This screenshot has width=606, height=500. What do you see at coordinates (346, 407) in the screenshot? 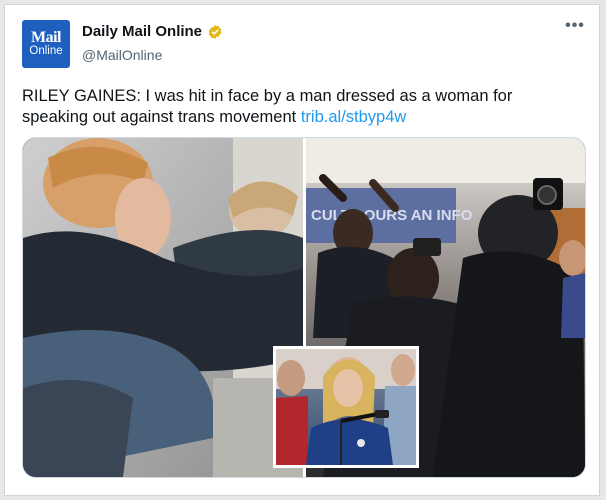
I see `inset-photo` at bounding box center [346, 407].